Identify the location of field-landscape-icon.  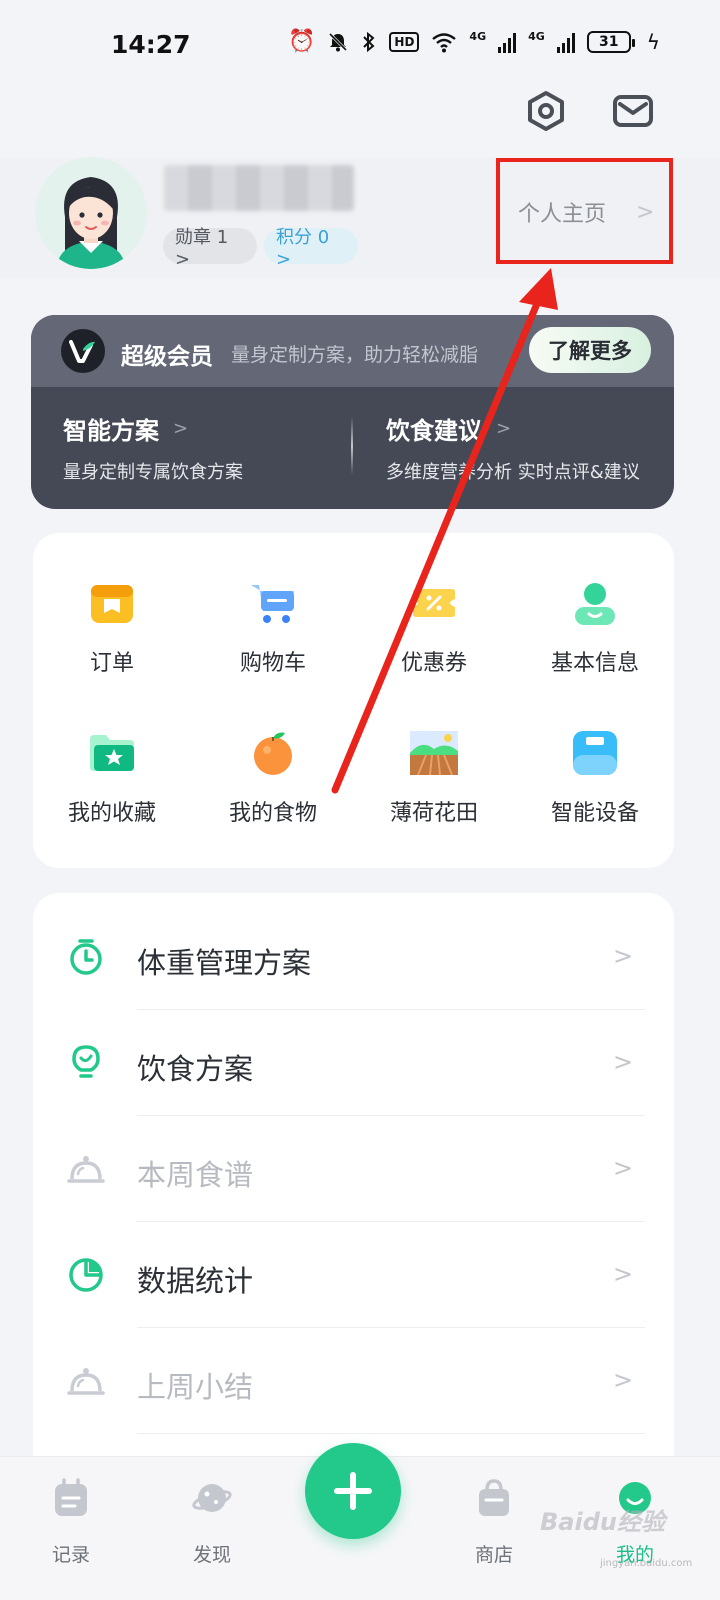
(434, 753).